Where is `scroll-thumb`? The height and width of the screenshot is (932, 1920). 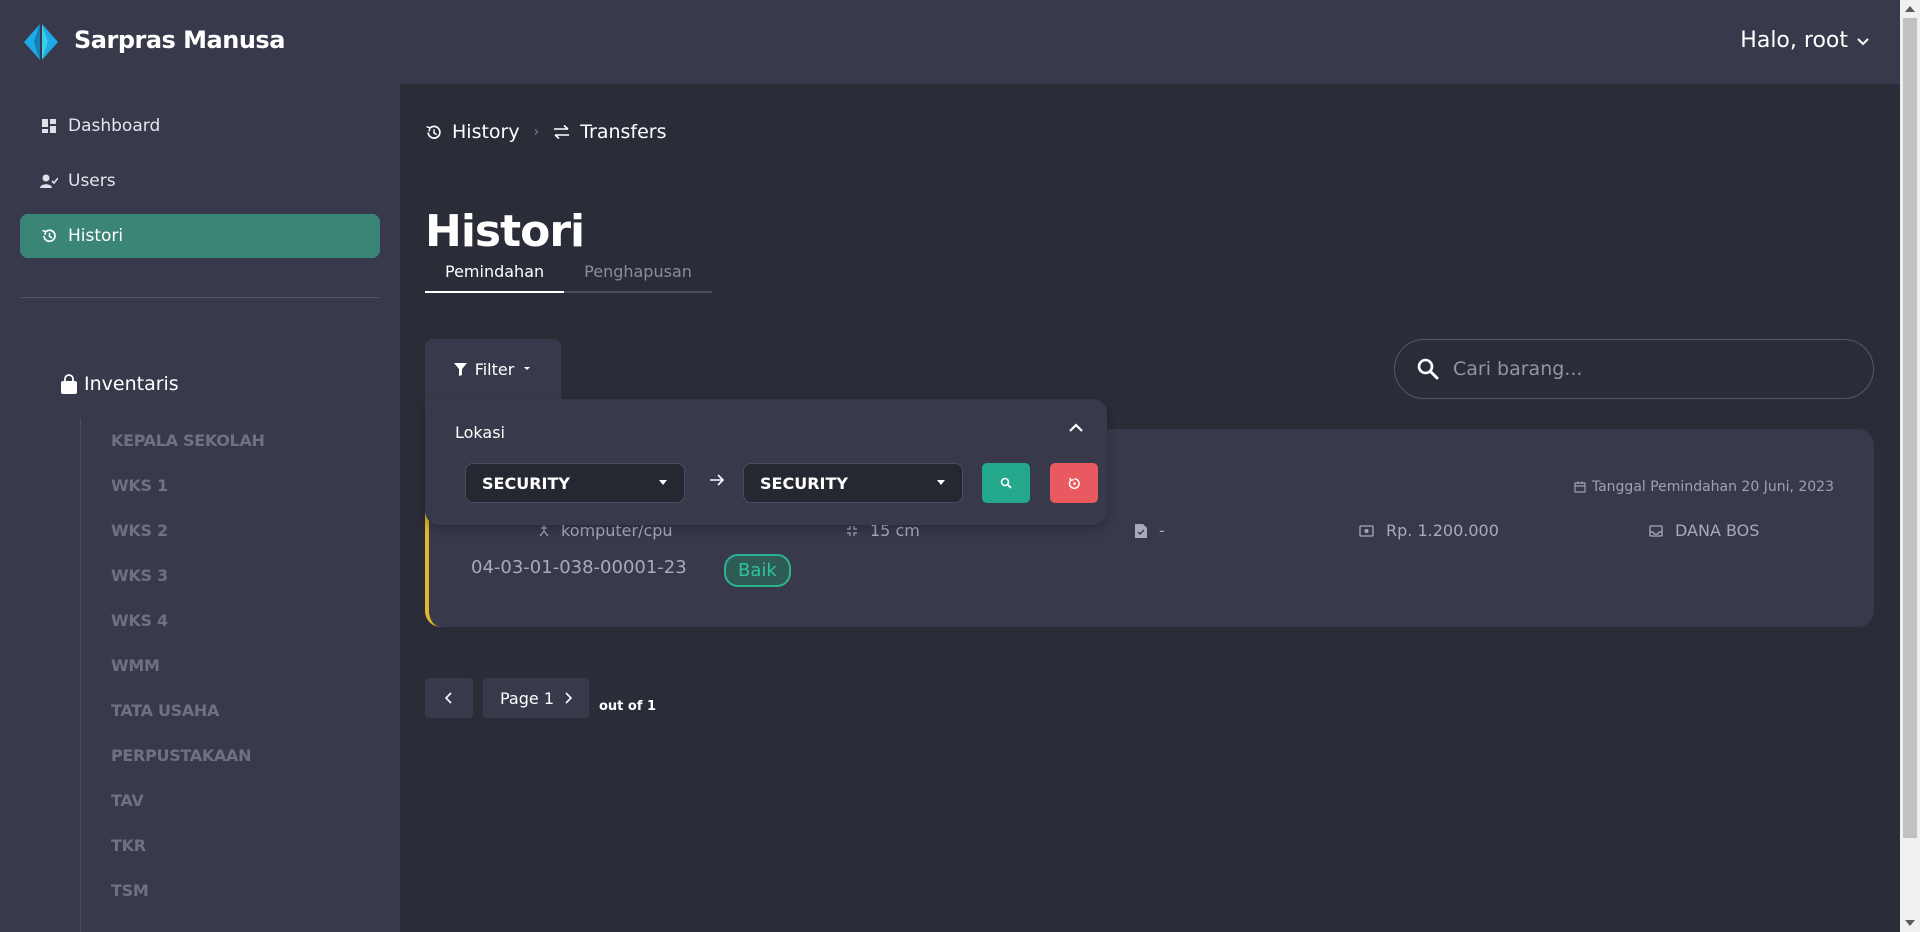 scroll-thumb is located at coordinates (1910, 428).